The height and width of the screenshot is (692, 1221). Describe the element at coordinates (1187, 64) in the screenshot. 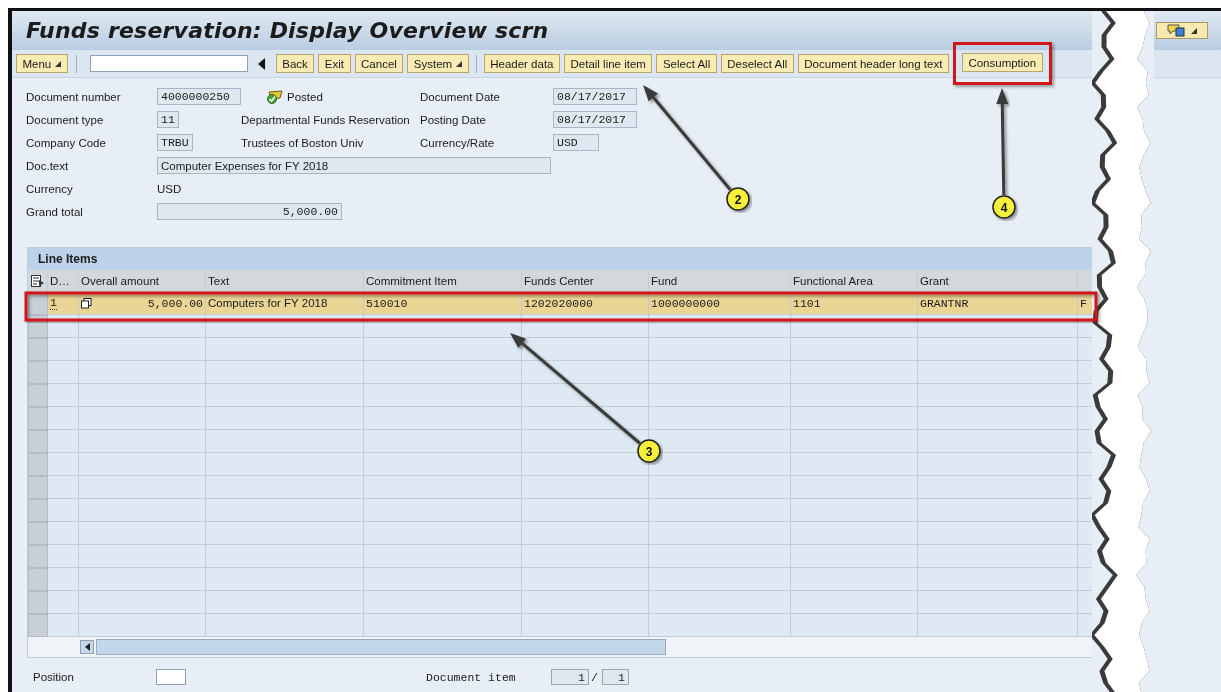

I see `toolbar-background` at that location.